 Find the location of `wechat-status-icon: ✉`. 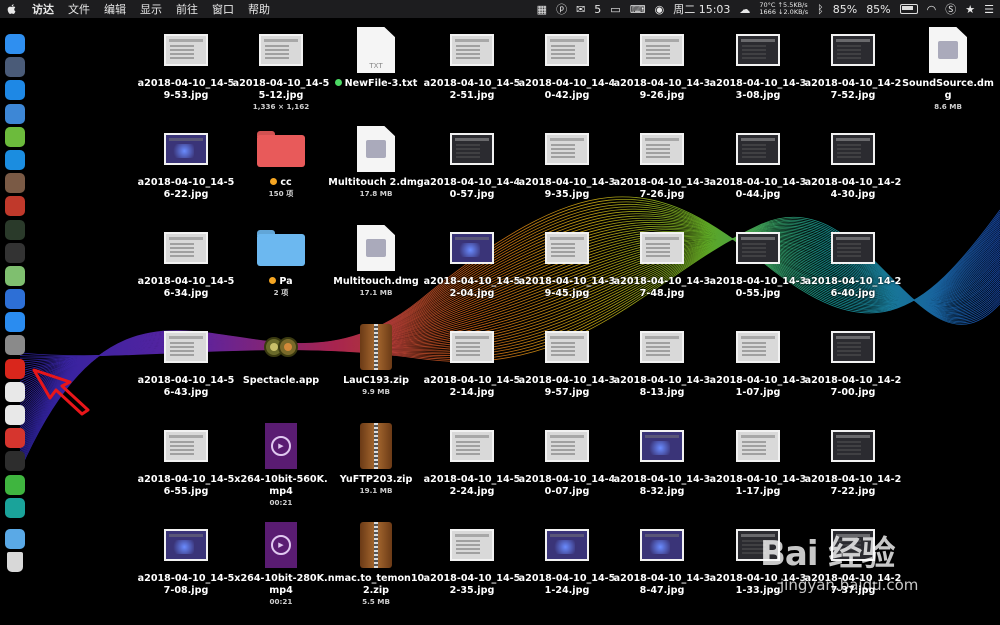

wechat-status-icon: ✉ is located at coordinates (580, 9).